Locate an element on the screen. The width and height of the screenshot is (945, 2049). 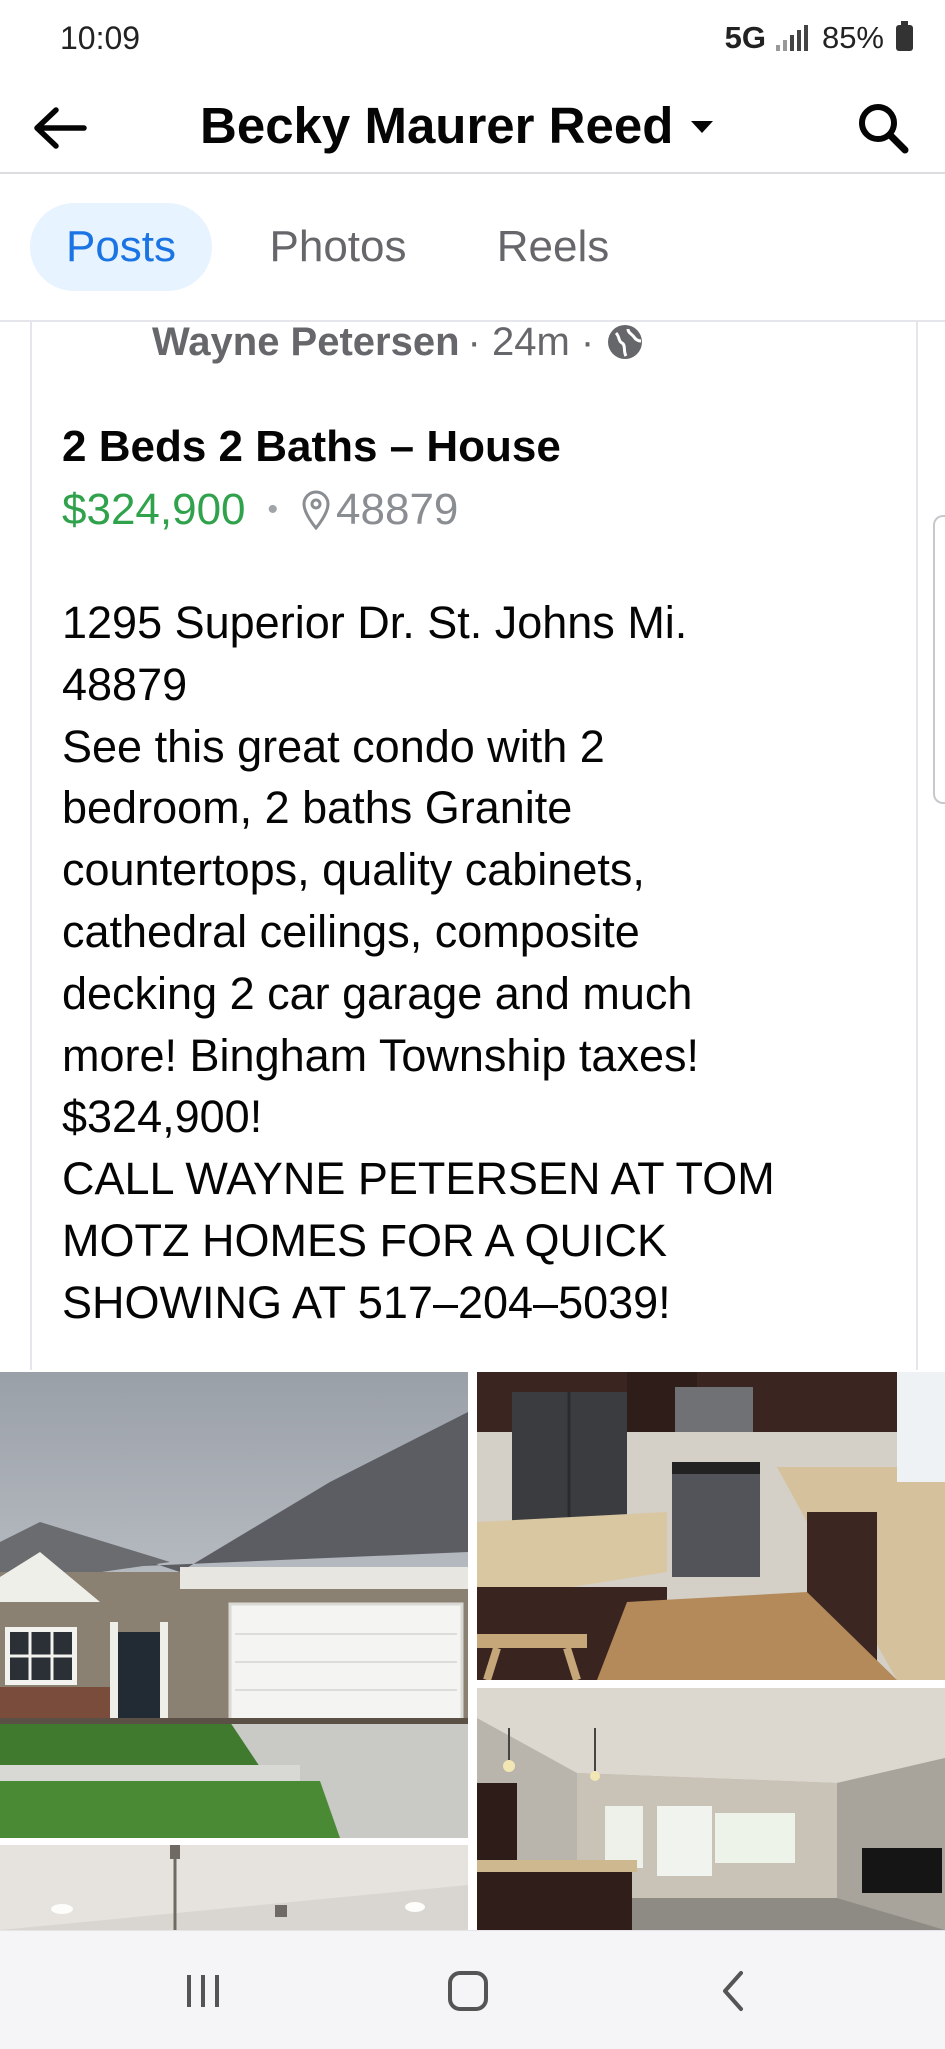
tab-reels-label: Reels is located at coordinates (553, 246).